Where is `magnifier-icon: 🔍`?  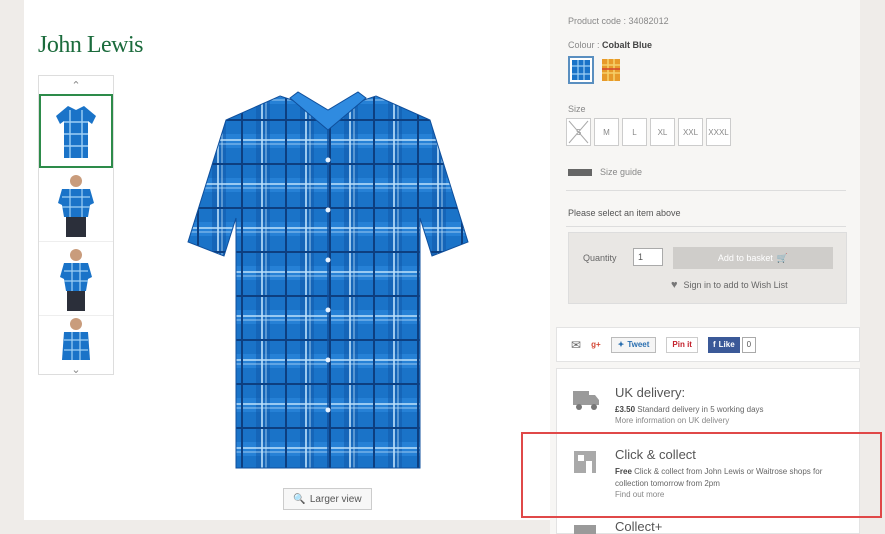
magnifier-icon: 🔍 is located at coordinates (299, 499).